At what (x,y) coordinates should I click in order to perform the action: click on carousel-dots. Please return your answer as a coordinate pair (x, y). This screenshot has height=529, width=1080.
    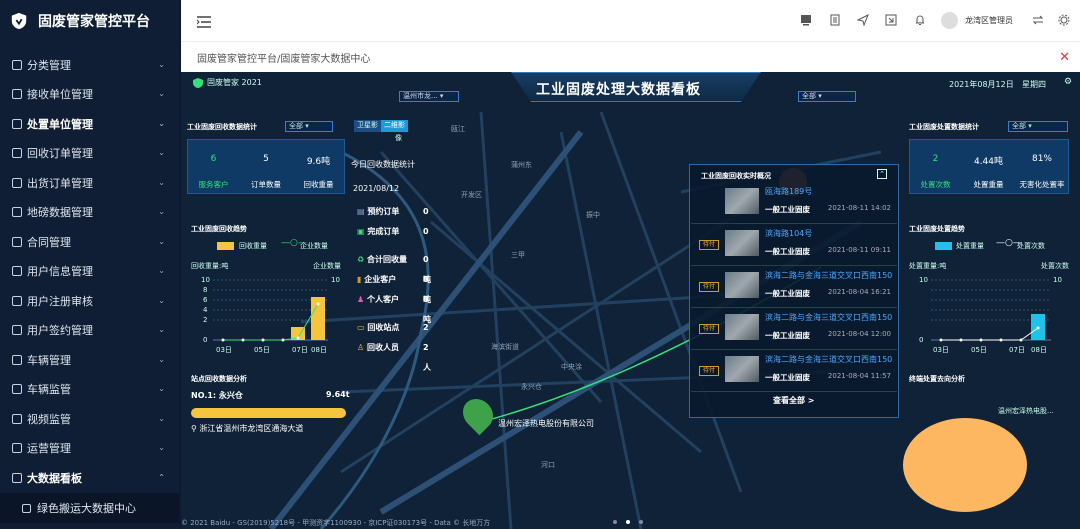
    Looking at the image, I should click on (628, 522).